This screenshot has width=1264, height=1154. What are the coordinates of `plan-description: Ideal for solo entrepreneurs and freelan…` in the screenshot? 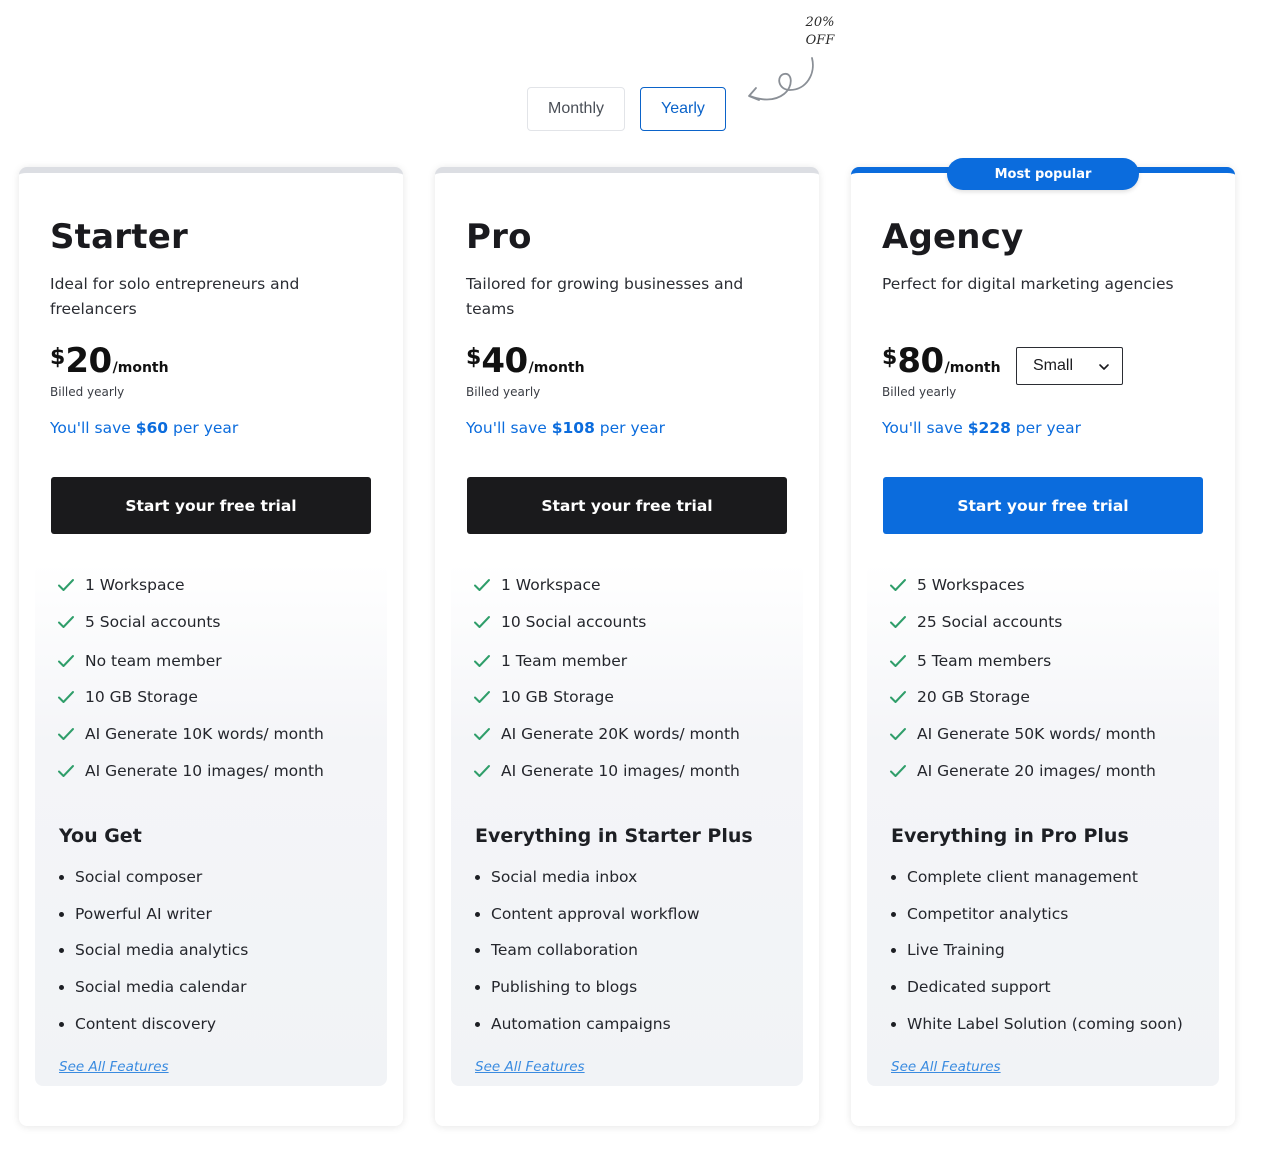 It's located at (175, 296).